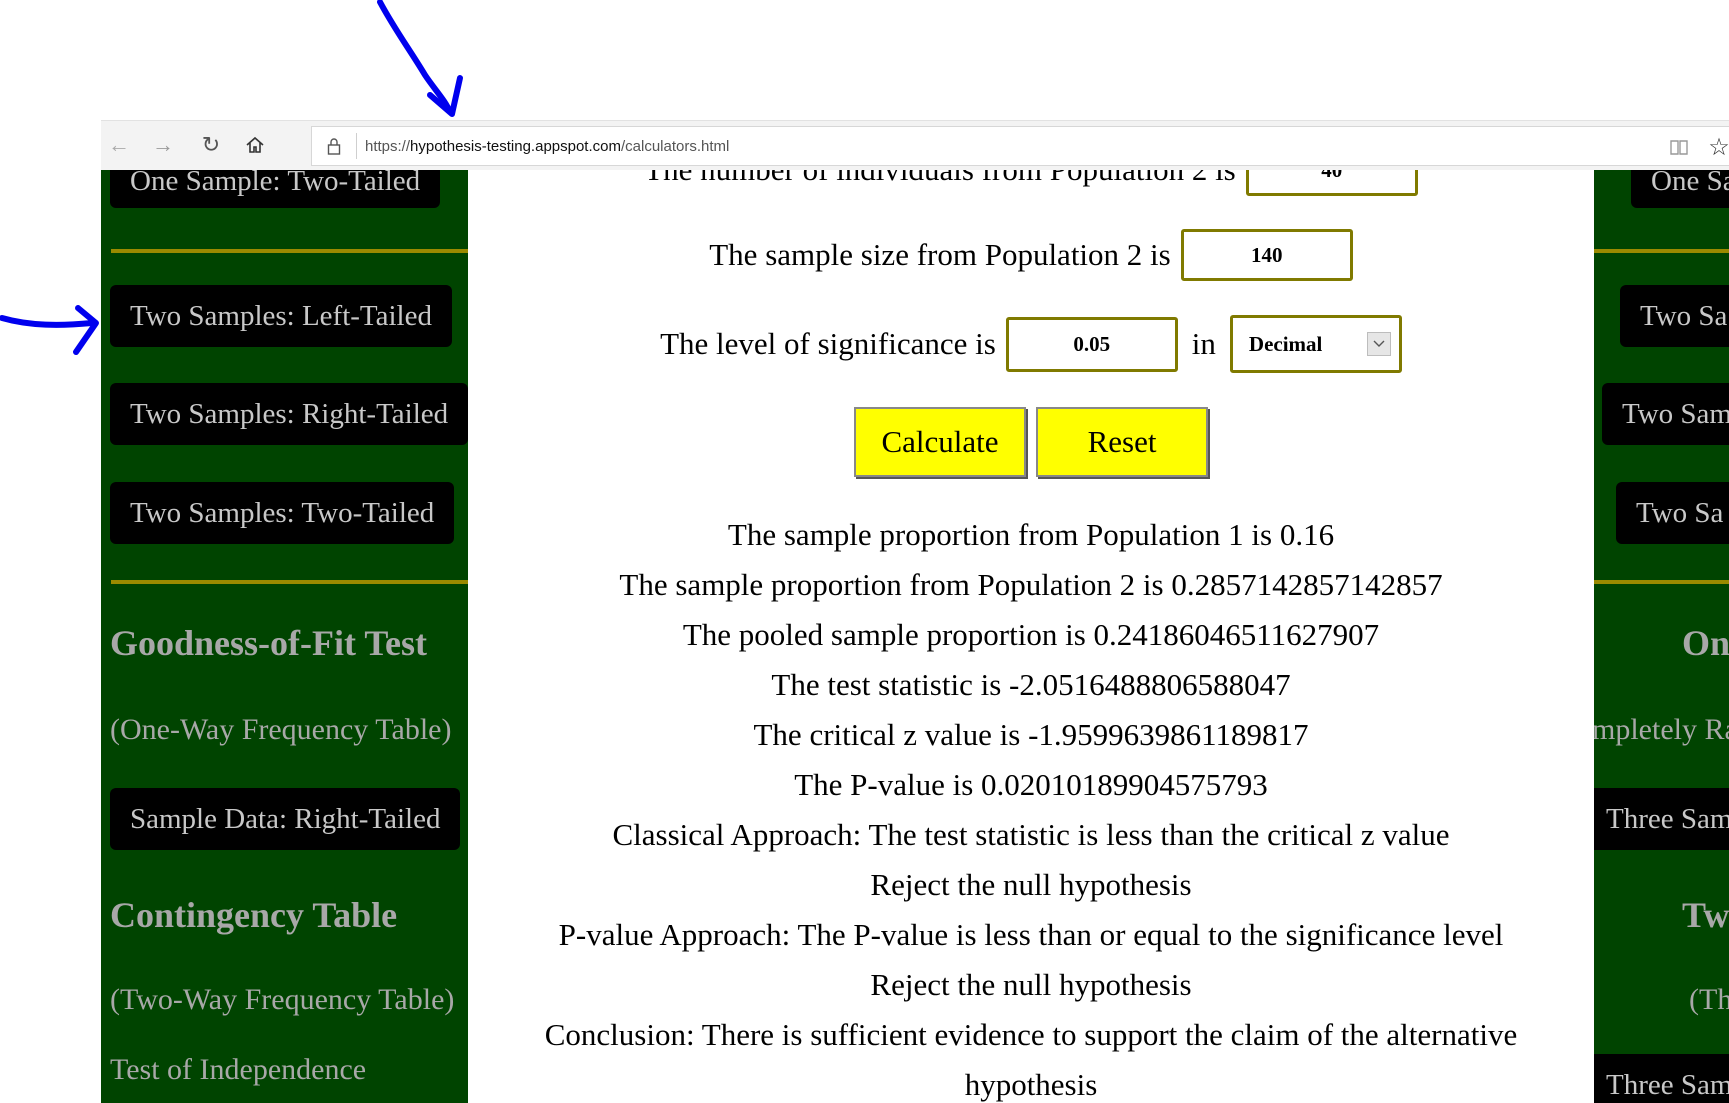 This screenshot has width=1729, height=1103. What do you see at coordinates (1661, 729) in the screenshot?
I see `right-section-subtitle-1: mpletely Ra` at bounding box center [1661, 729].